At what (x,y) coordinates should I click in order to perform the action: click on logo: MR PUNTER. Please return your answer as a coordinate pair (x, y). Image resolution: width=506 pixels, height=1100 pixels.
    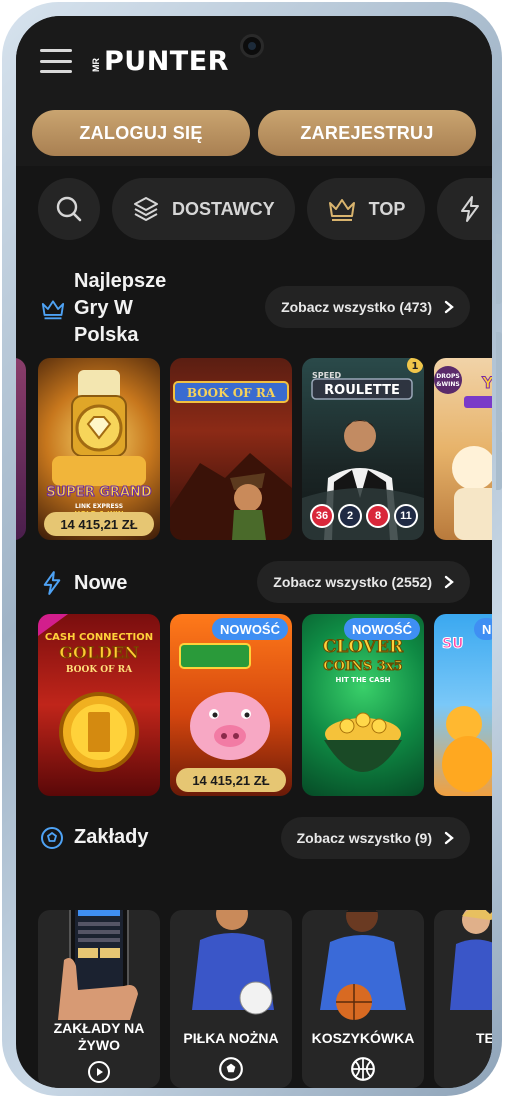
    Looking at the image, I should click on (159, 61).